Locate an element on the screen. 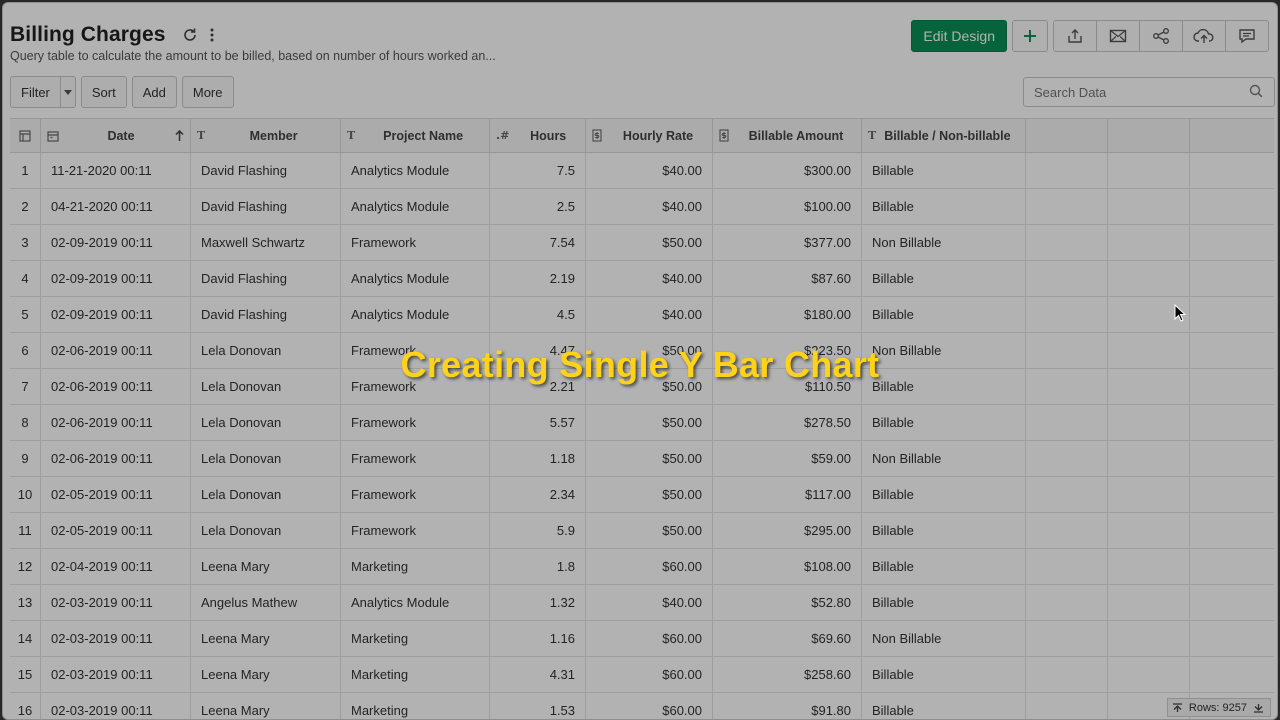 Image resolution: width=1280 pixels, height=720 pixels. cloud-upload-icon is located at coordinates (1204, 36).